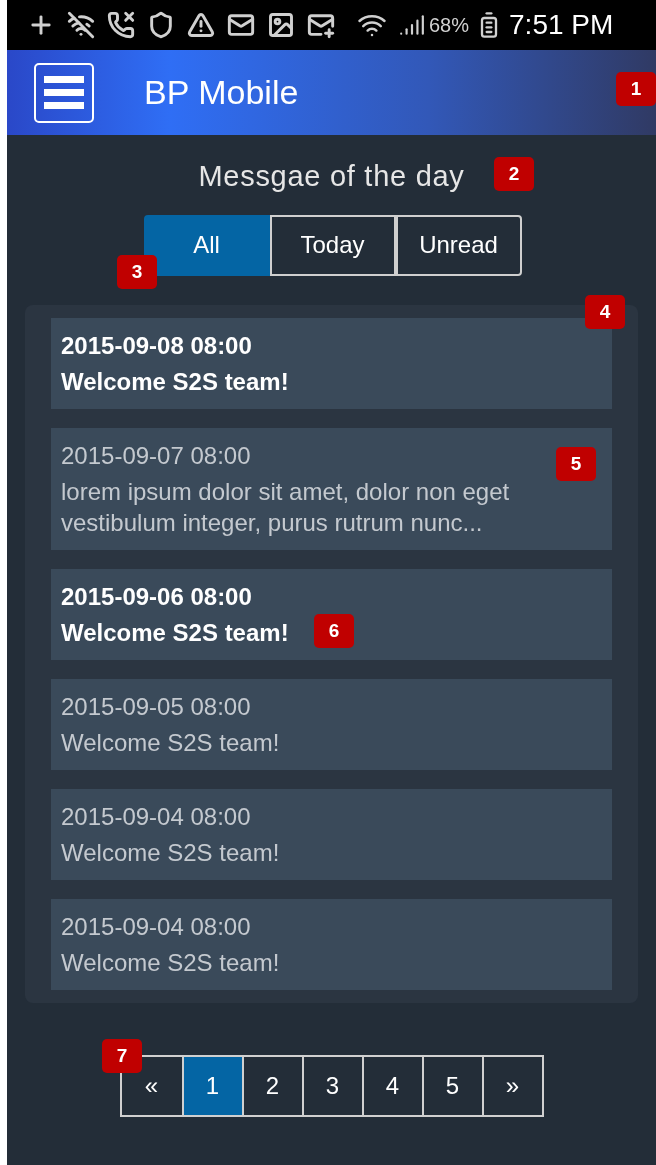 The width and height of the screenshot is (656, 1165). What do you see at coordinates (122, 1056) in the screenshot?
I see `callout-badge: 7` at bounding box center [122, 1056].